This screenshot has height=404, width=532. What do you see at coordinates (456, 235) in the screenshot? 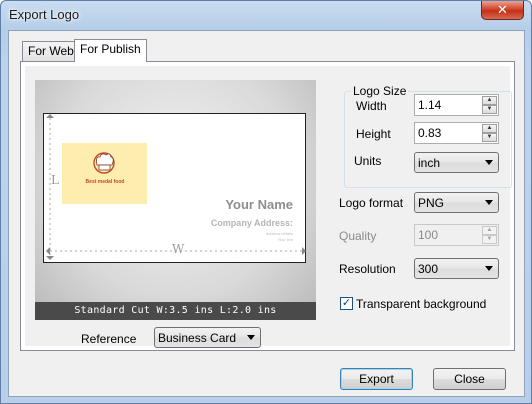
I see `quality-spinbox: 100 ▲ ▼` at bounding box center [456, 235].